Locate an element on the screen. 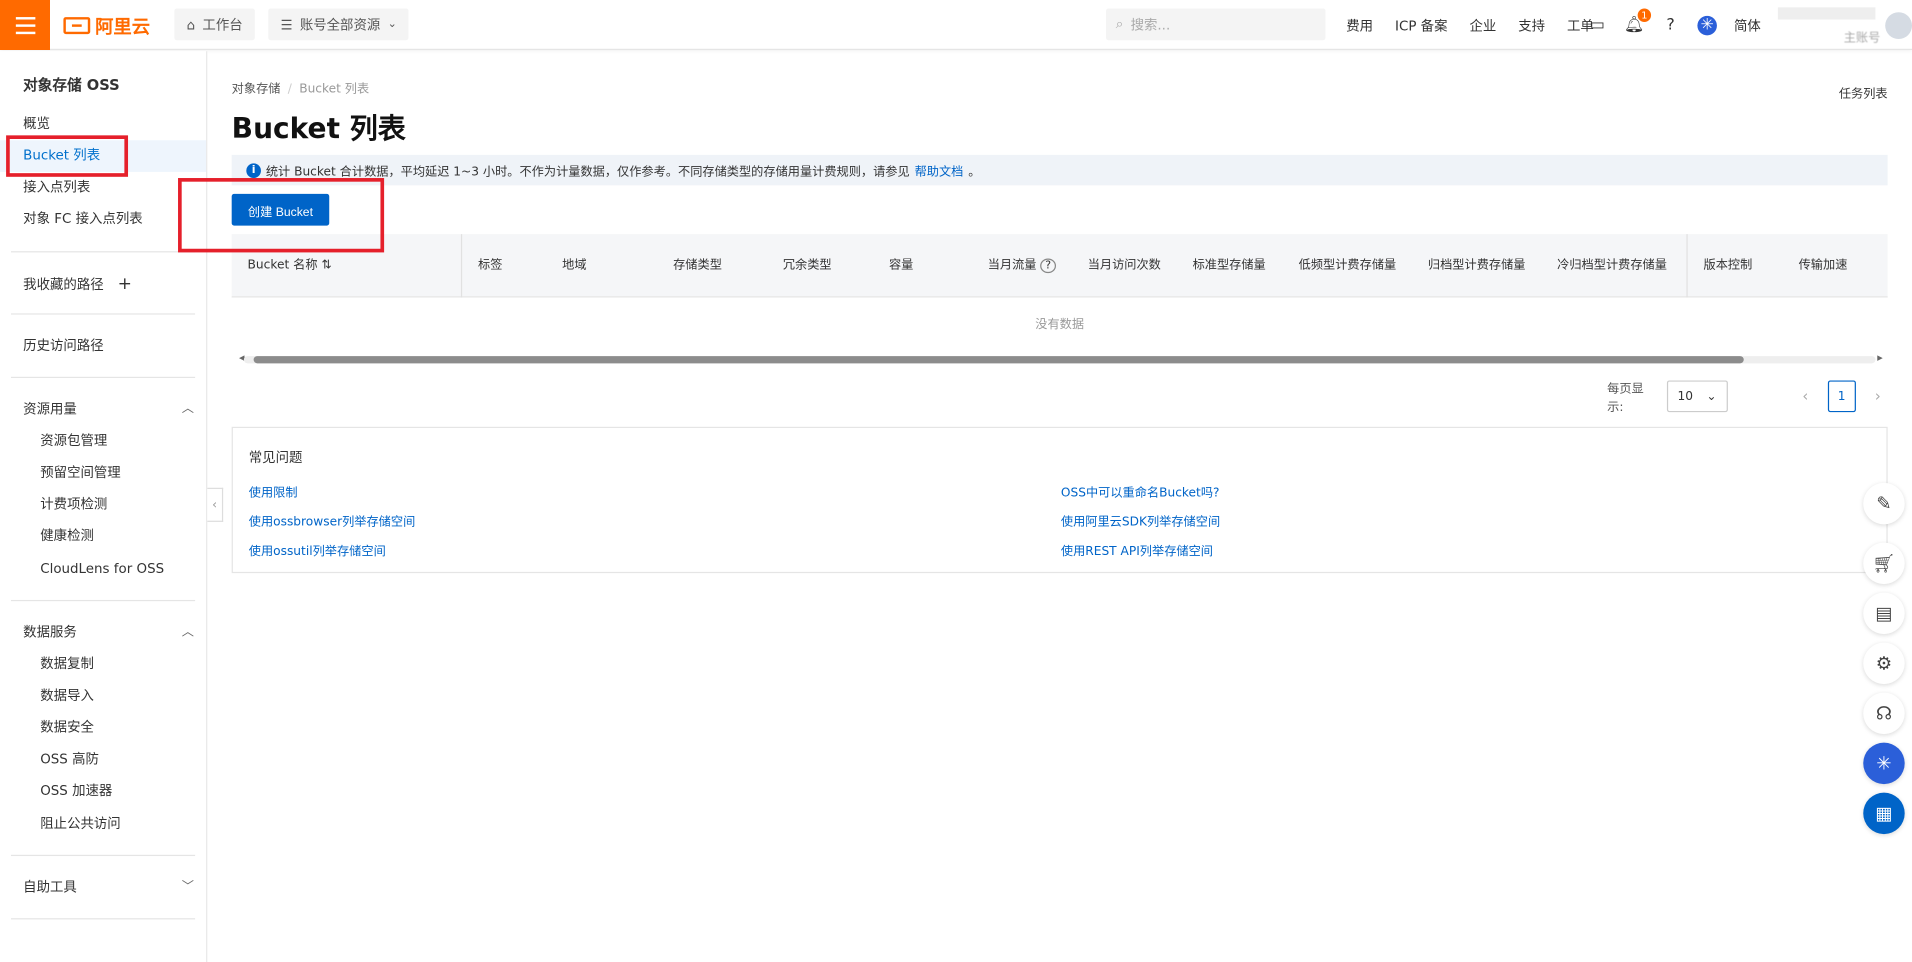 This screenshot has height=962, width=1912. page-size-value: 10 is located at coordinates (1685, 396).